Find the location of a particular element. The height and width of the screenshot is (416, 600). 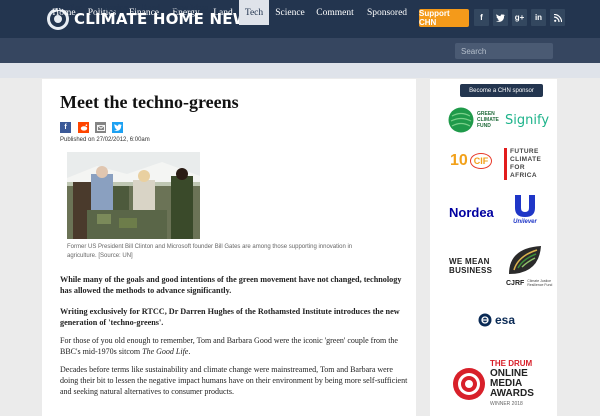

nav-tech: Tech is located at coordinates (254, 12).